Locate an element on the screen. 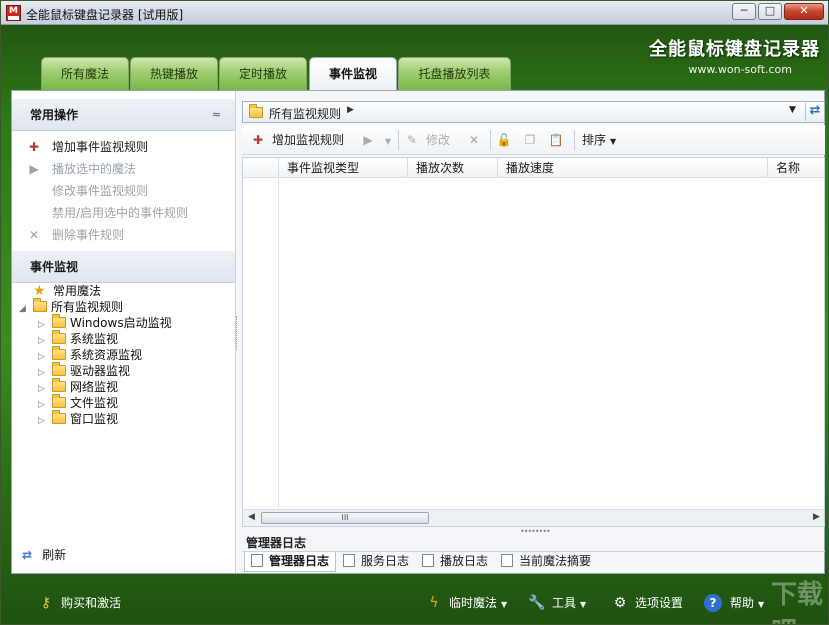  lightning-icon: ϟ is located at coordinates (434, 603).